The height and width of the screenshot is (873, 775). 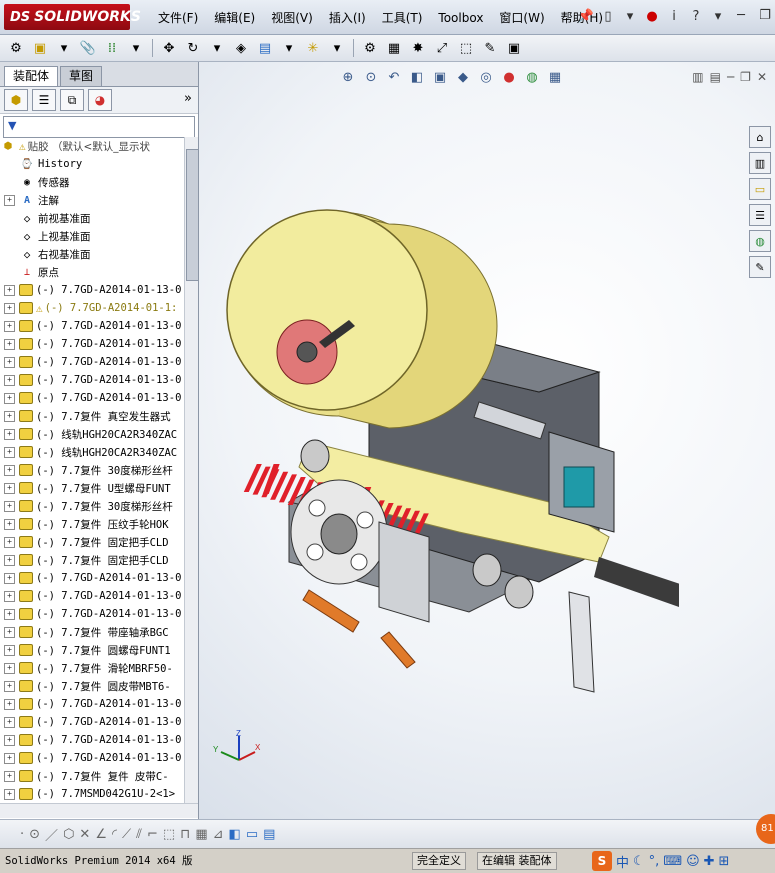 I want to click on tree-item: ◉ 传感器, so click(x=91, y=182).